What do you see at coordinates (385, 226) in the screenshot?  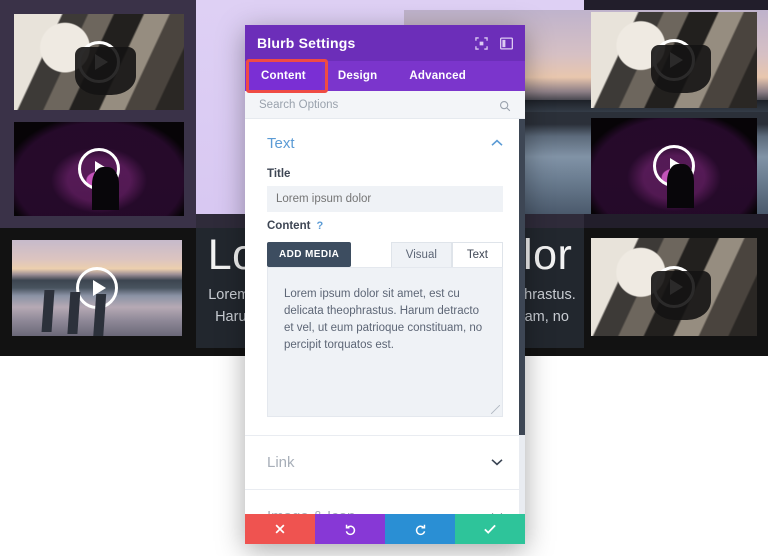 I see `content-field-label: Content ?` at bounding box center [385, 226].